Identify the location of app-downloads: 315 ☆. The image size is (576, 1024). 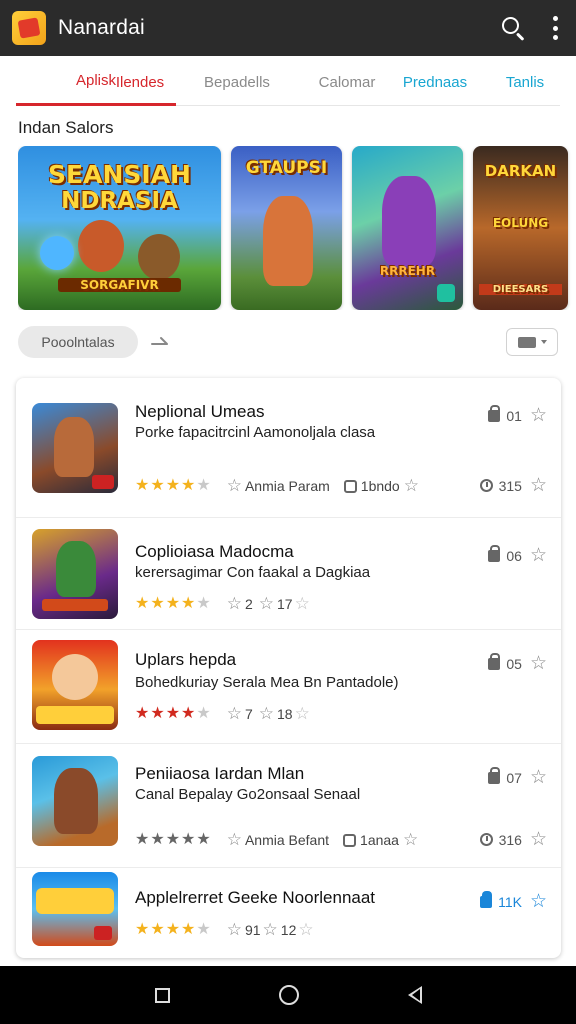
(513, 485).